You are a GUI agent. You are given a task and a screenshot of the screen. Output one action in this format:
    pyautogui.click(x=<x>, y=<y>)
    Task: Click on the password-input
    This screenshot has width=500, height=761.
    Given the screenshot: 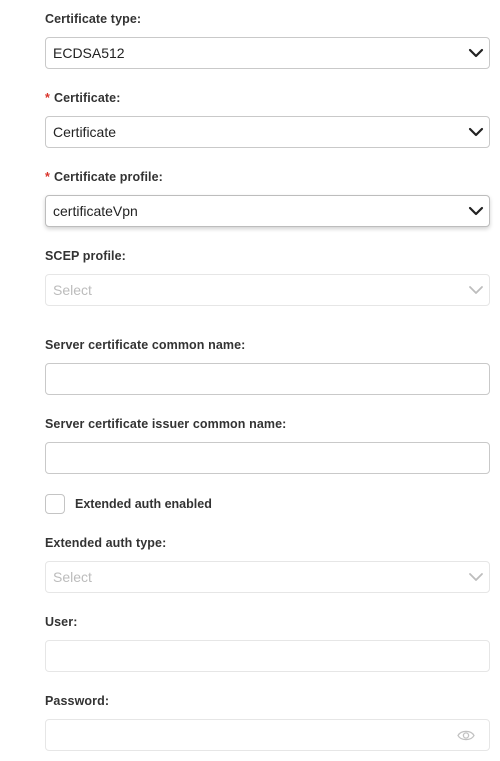 What is the action you would take?
    pyautogui.click(x=267, y=735)
    